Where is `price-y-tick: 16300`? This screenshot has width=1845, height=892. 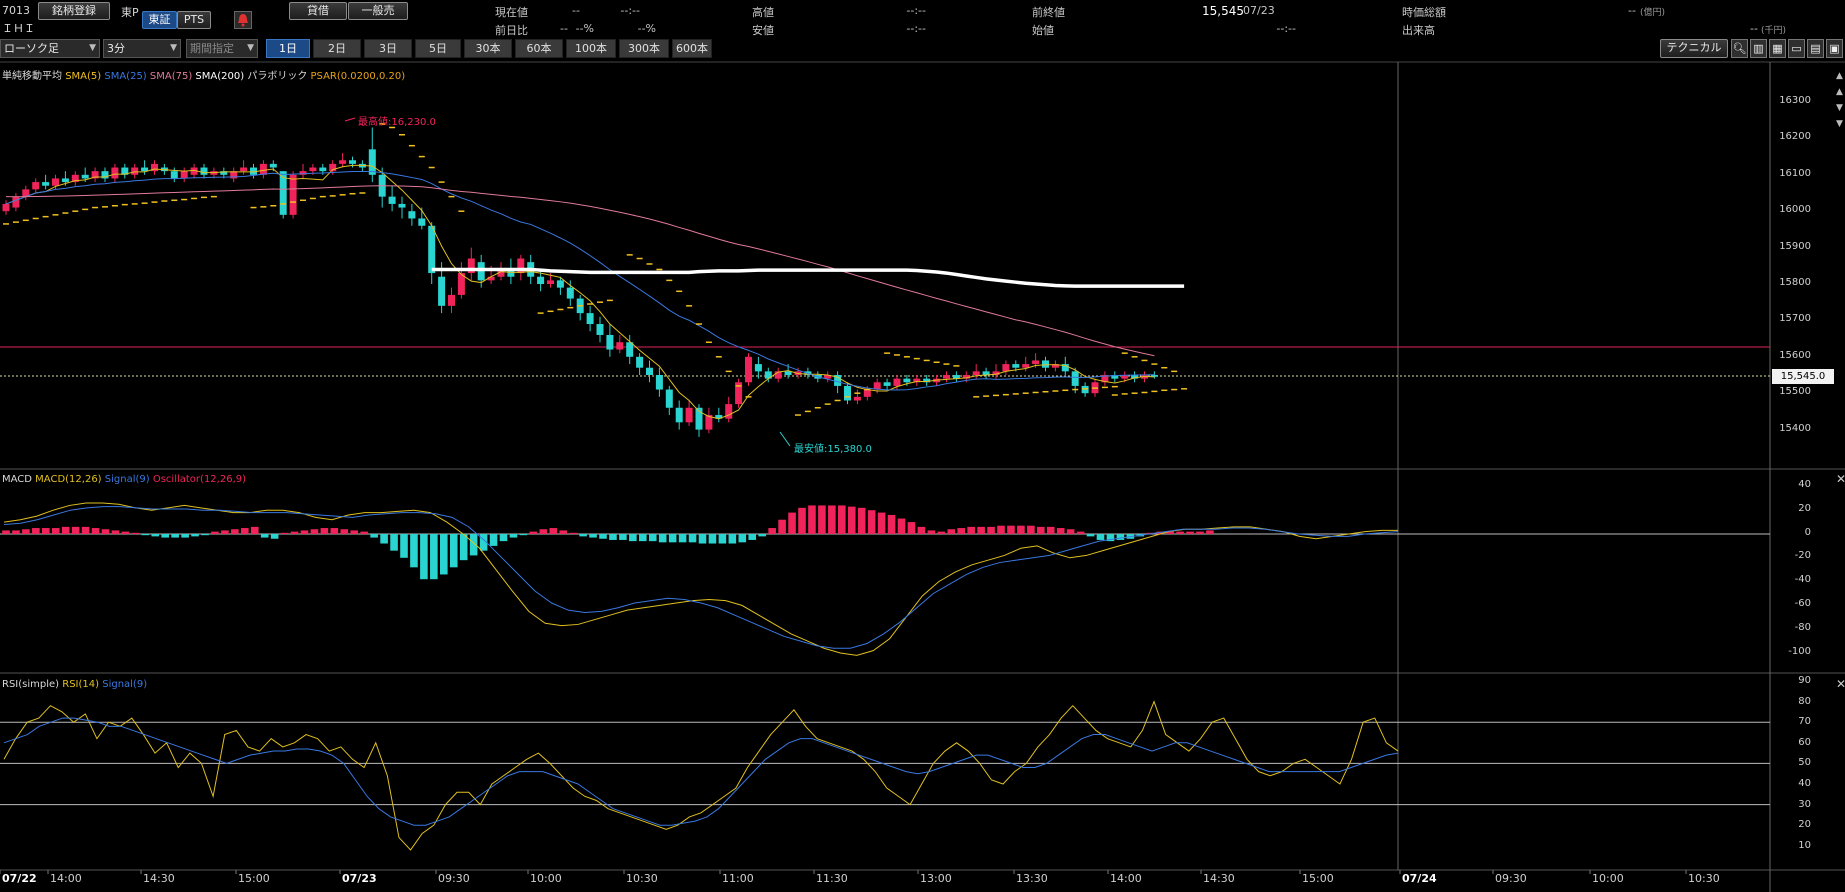 price-y-tick: 16300 is located at coordinates (1795, 100).